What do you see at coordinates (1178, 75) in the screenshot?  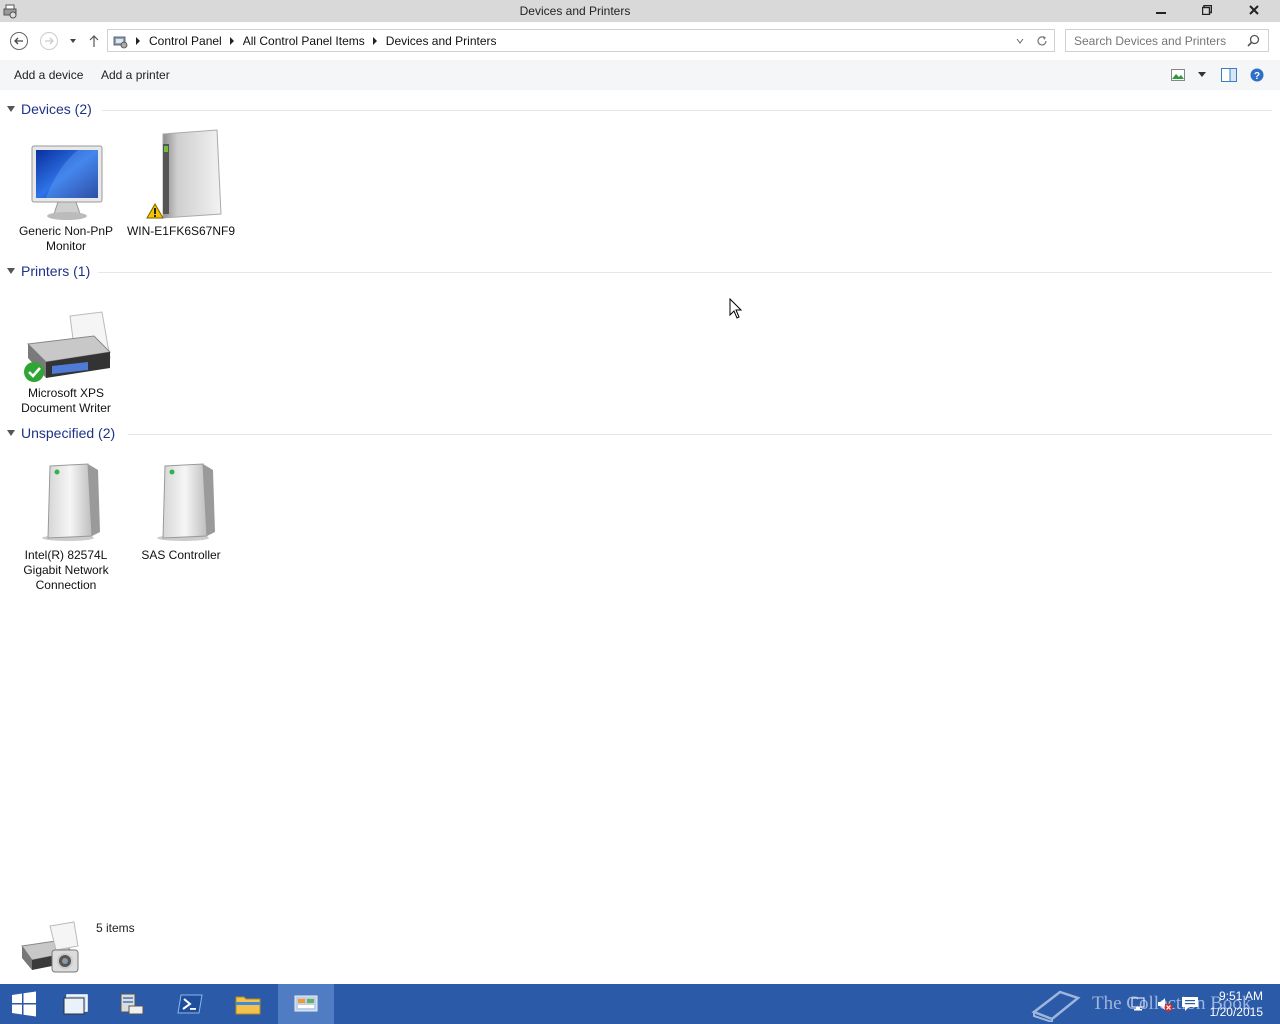 I see `change-view-icon` at bounding box center [1178, 75].